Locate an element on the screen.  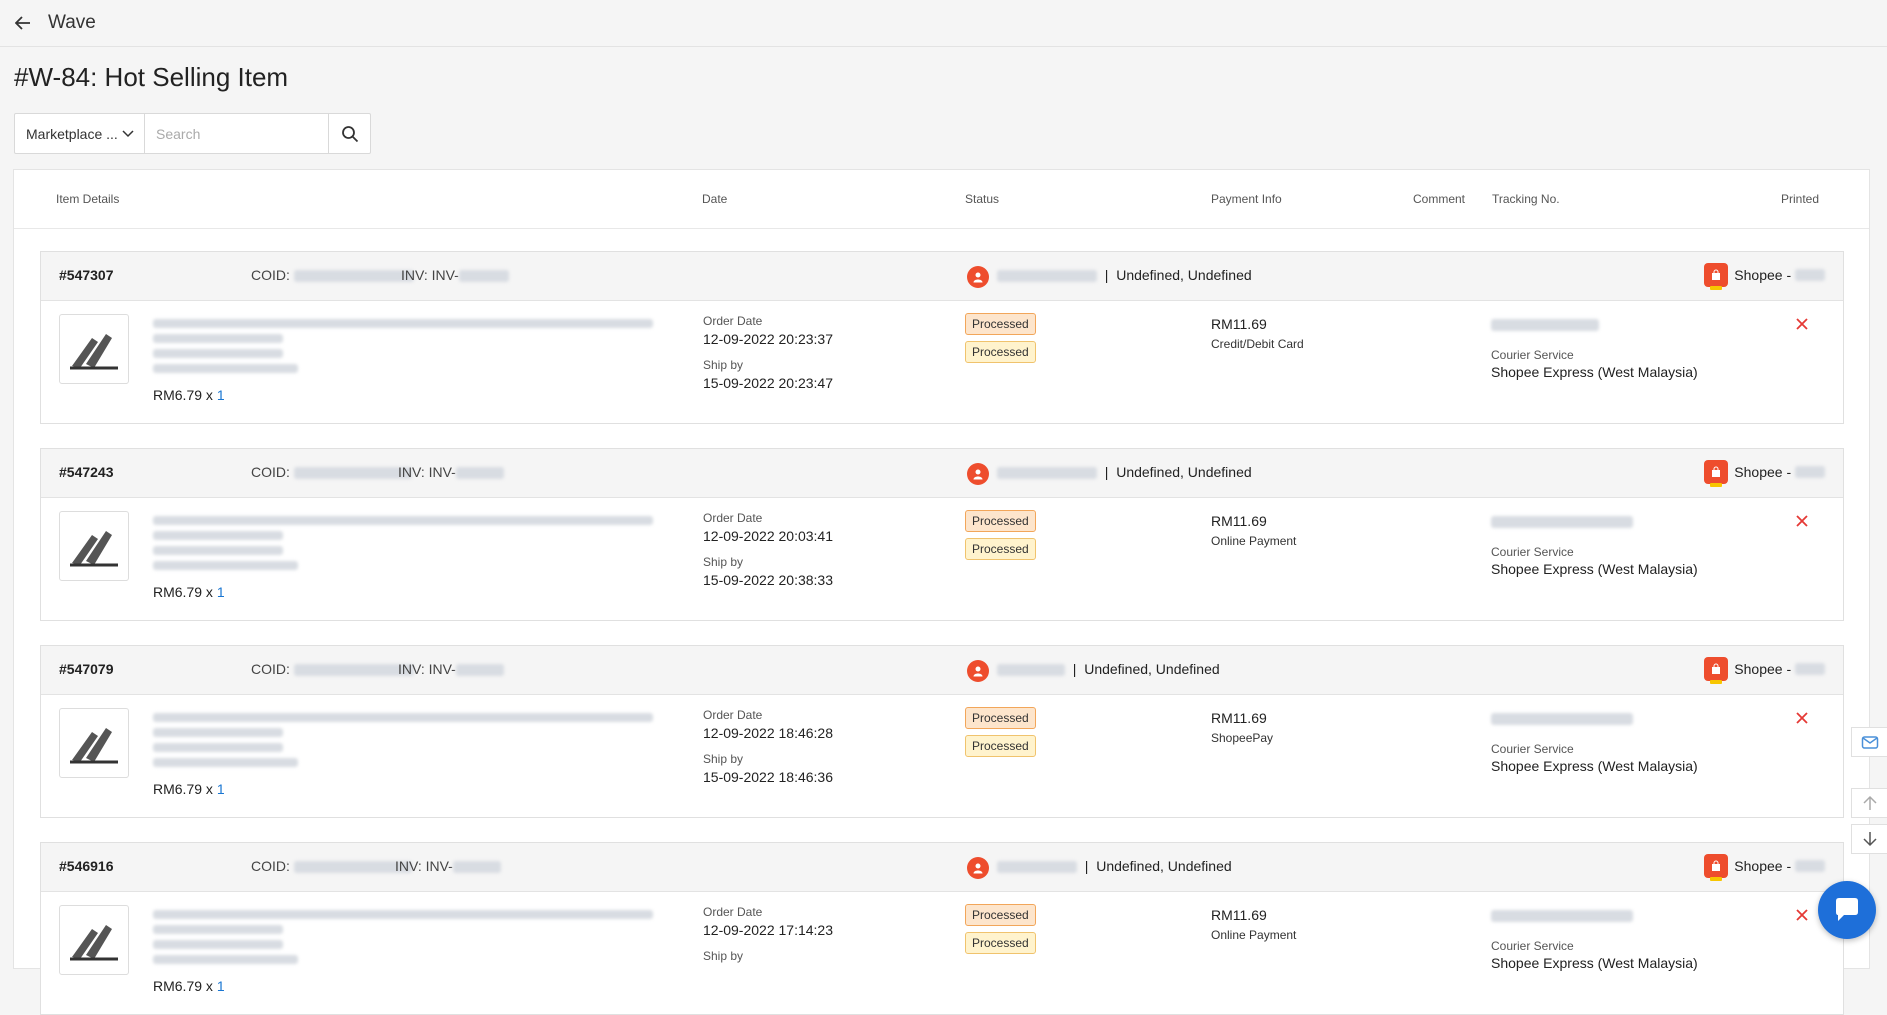
chat-icon is located at coordinates (1847, 909).